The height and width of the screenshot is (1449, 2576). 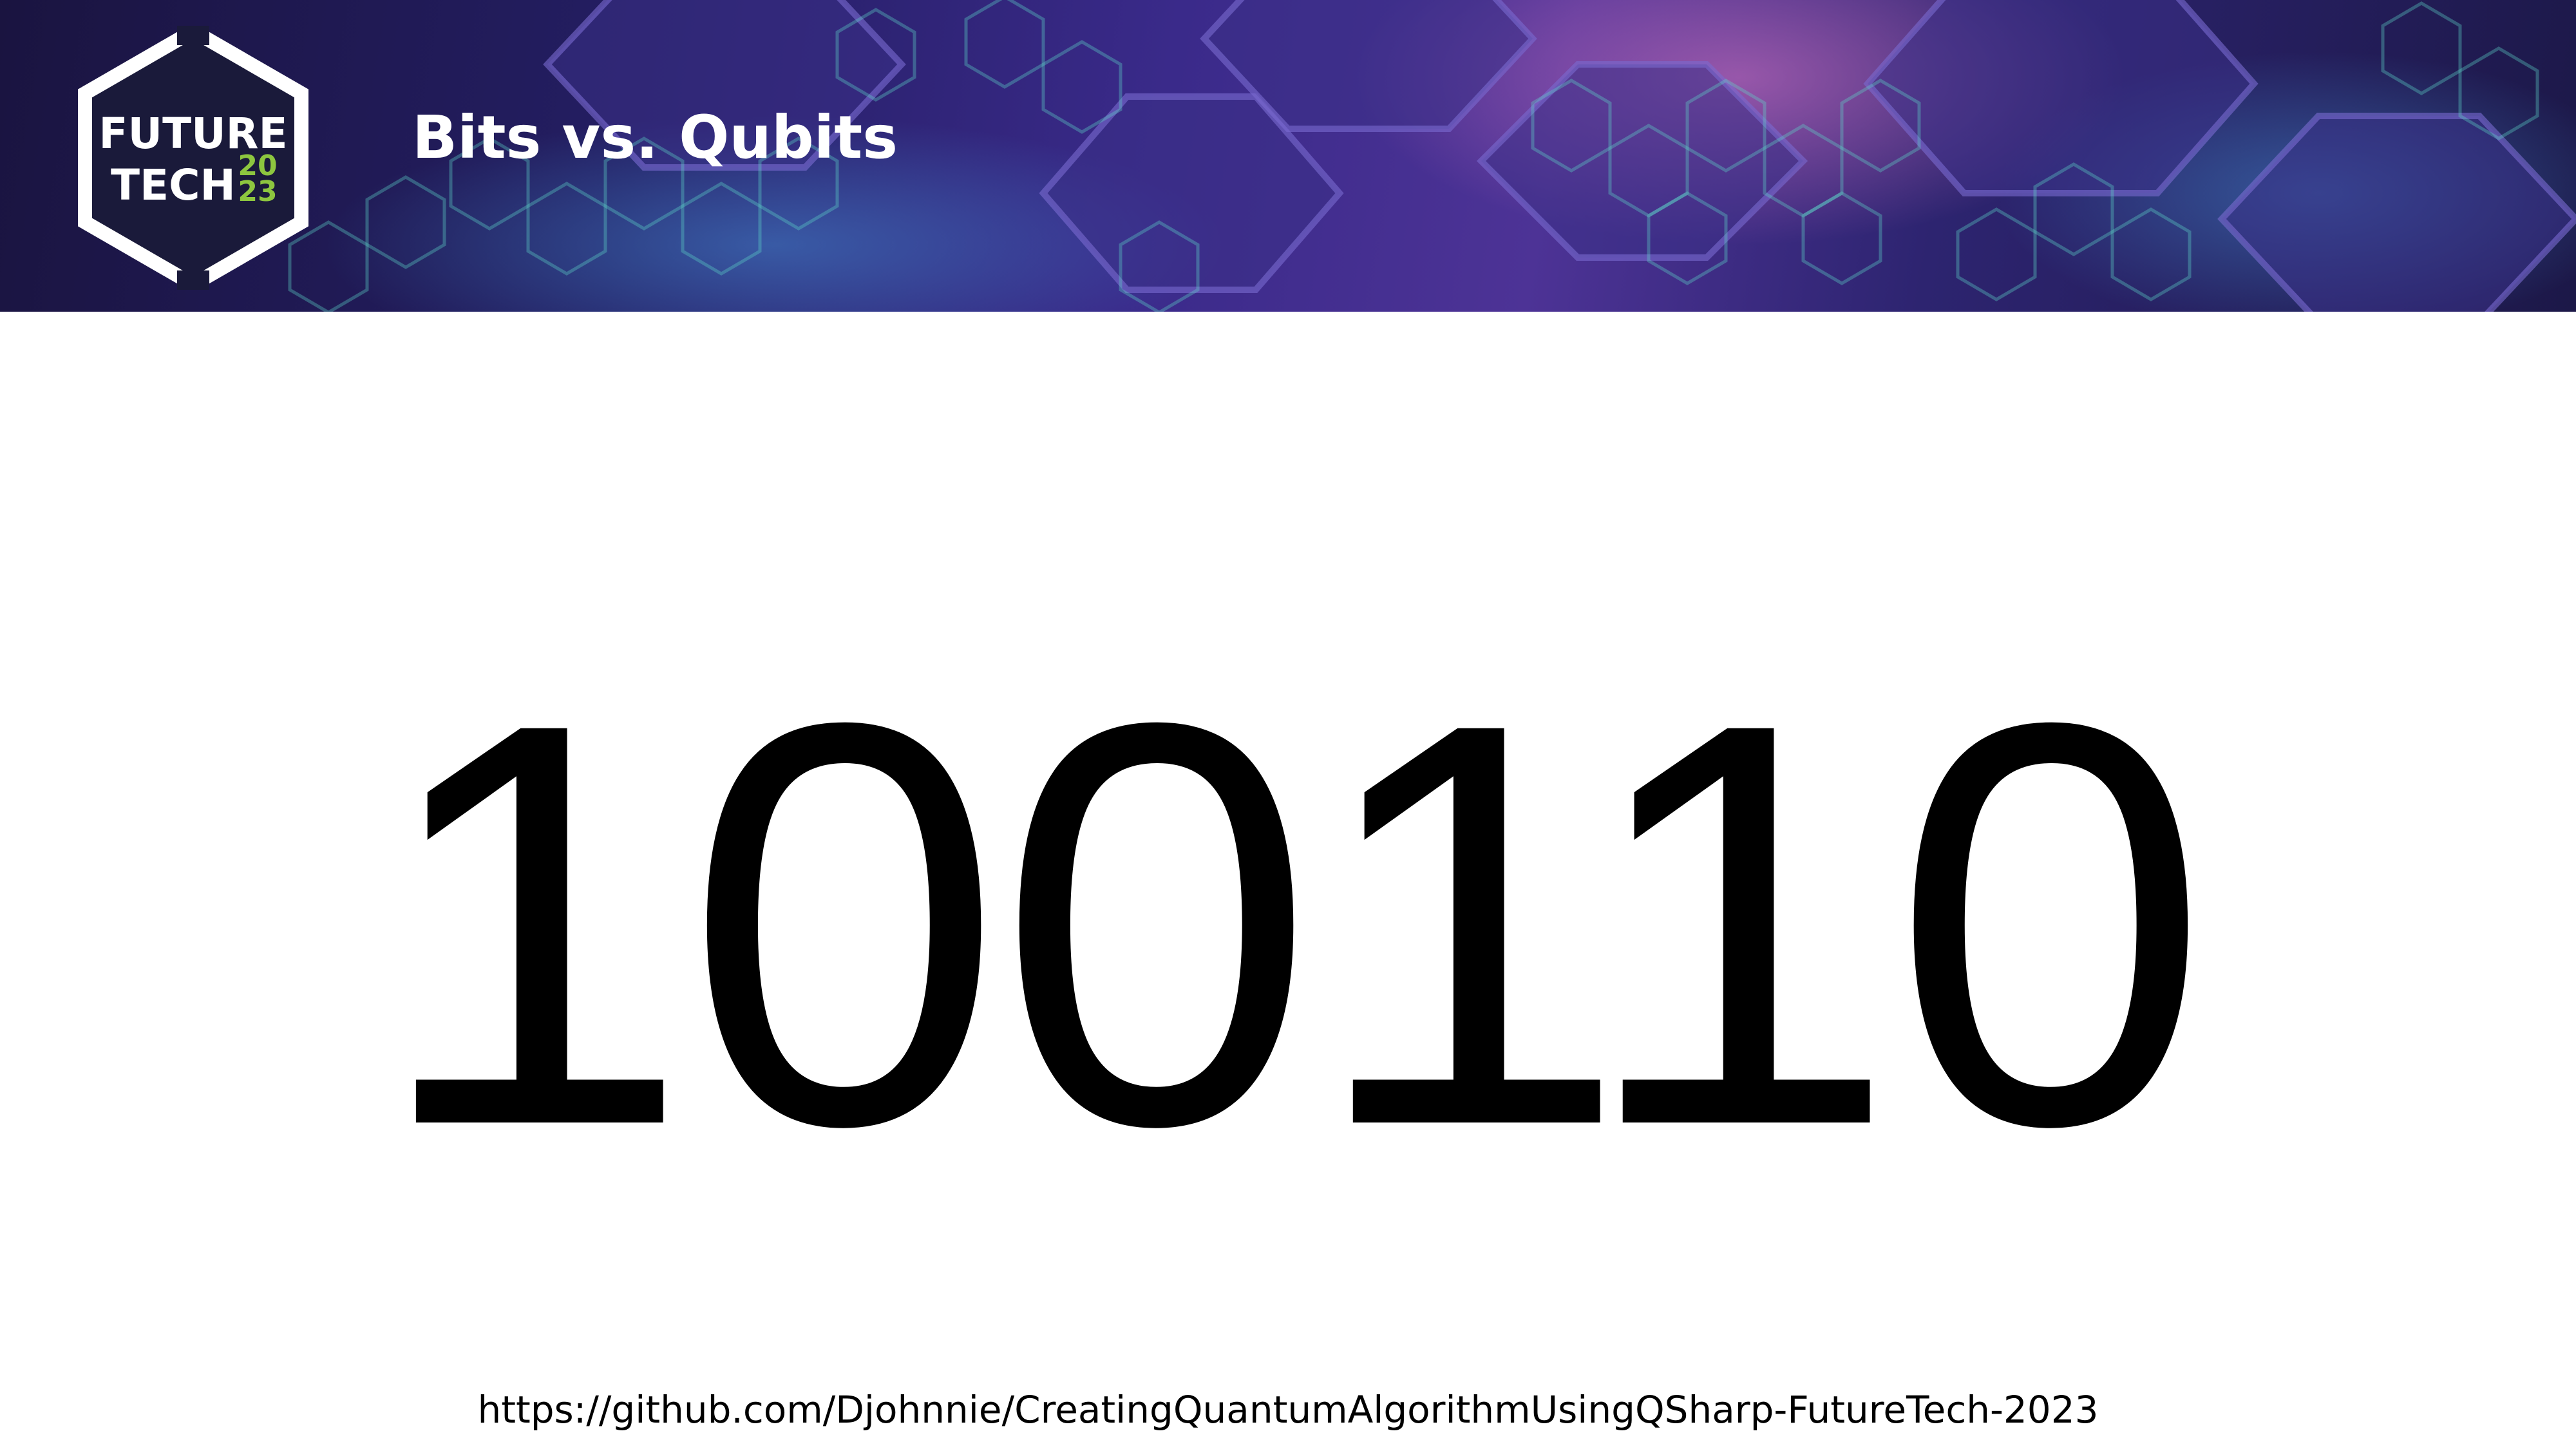 I want to click on logo-line-tech: TECH, so click(x=174, y=185).